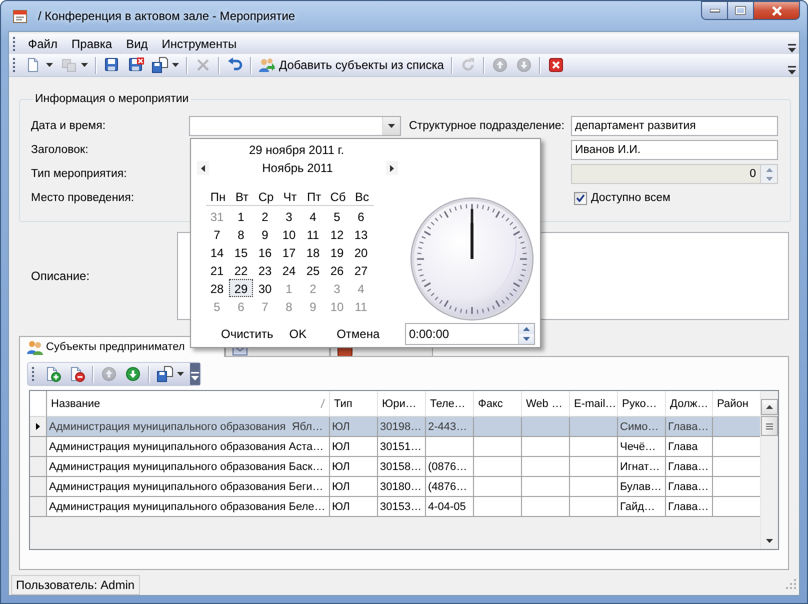  What do you see at coordinates (241, 234) in the screenshot?
I see `calendar-day: 8` at bounding box center [241, 234].